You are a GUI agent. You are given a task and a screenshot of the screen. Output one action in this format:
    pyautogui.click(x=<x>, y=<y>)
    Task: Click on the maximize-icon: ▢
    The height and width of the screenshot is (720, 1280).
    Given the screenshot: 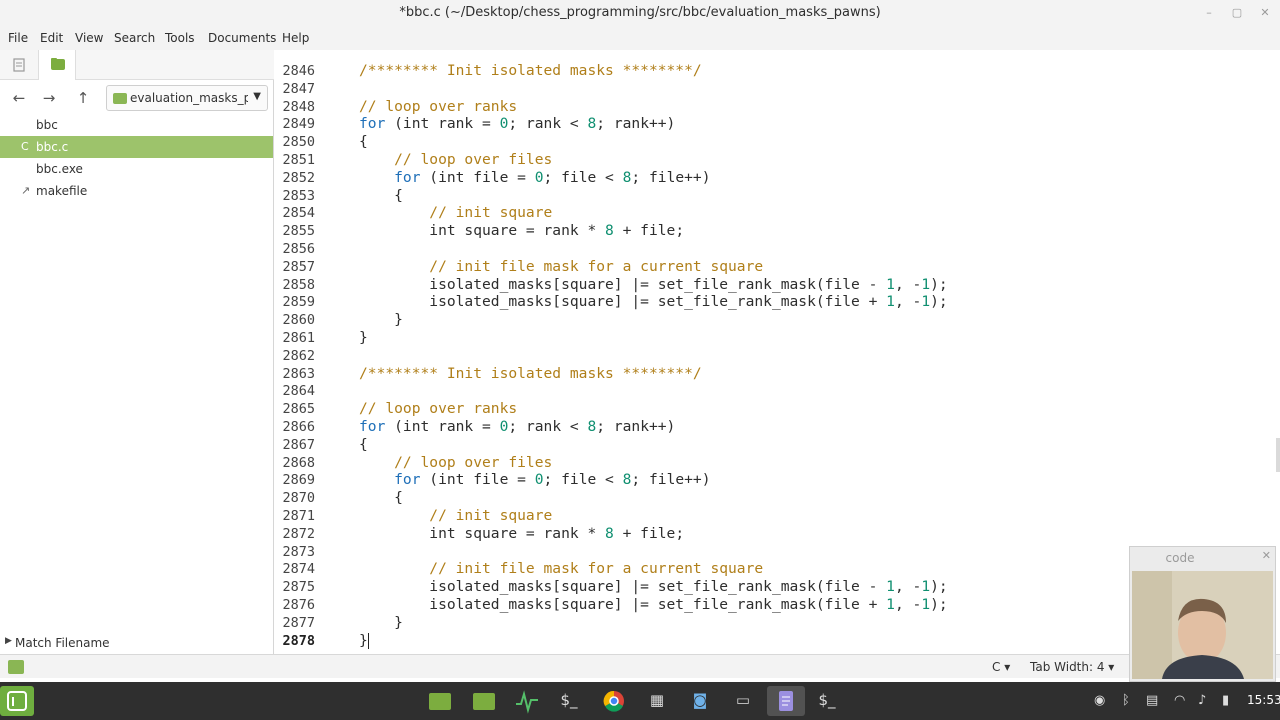 What is the action you would take?
    pyautogui.click(x=1237, y=13)
    